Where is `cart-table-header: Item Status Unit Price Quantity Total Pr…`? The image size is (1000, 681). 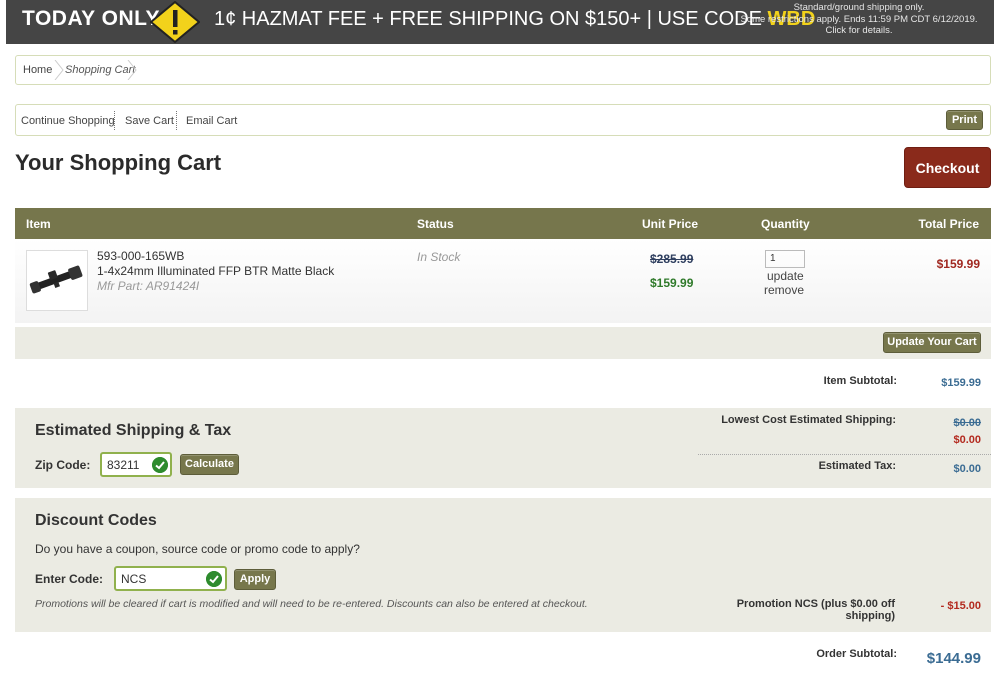 cart-table-header: Item Status Unit Price Quantity Total Pr… is located at coordinates (503, 223).